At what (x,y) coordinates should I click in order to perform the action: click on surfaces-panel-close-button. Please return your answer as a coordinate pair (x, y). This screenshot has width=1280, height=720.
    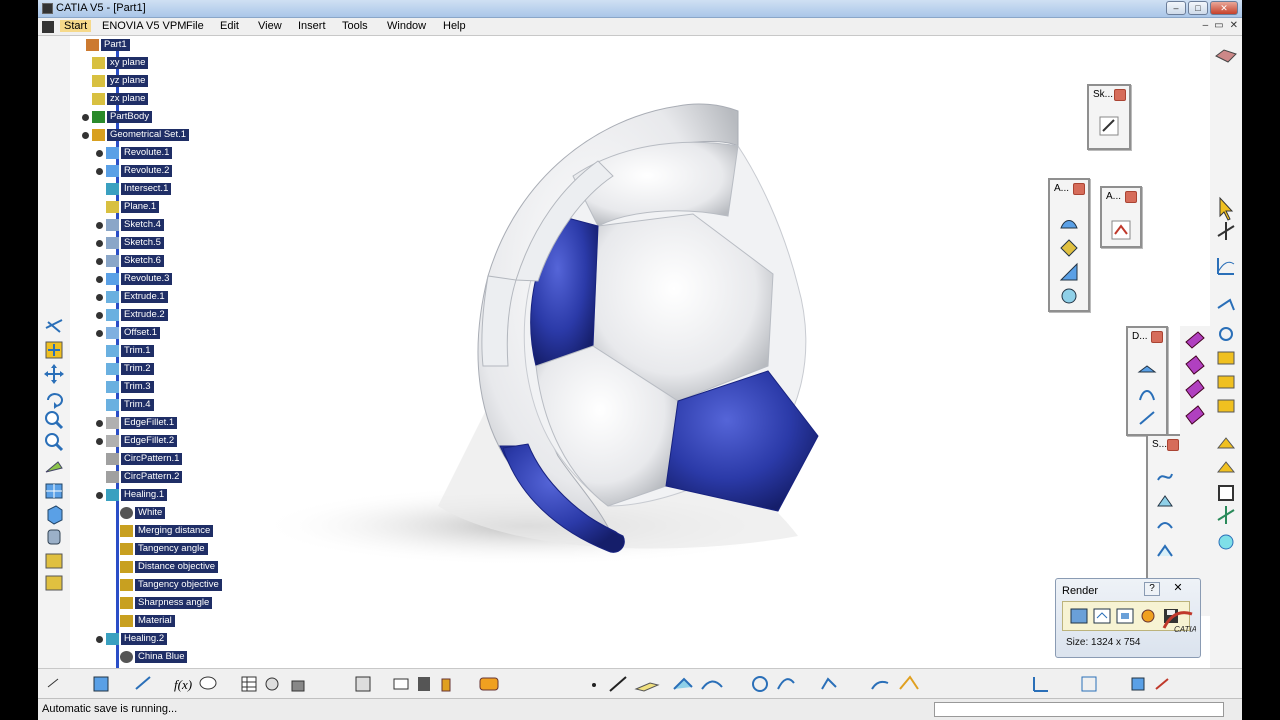
    Looking at the image, I should click on (1173, 445).